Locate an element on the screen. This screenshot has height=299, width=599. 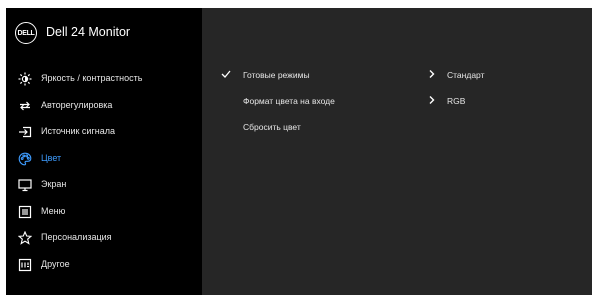
other-icon is located at coordinates (25, 265).